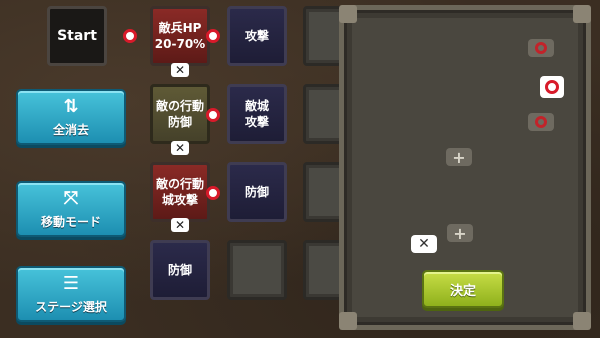 This screenshot has width=600, height=338. Describe the element at coordinates (71, 283) in the screenshot. I see `list-icon: ☰` at that location.